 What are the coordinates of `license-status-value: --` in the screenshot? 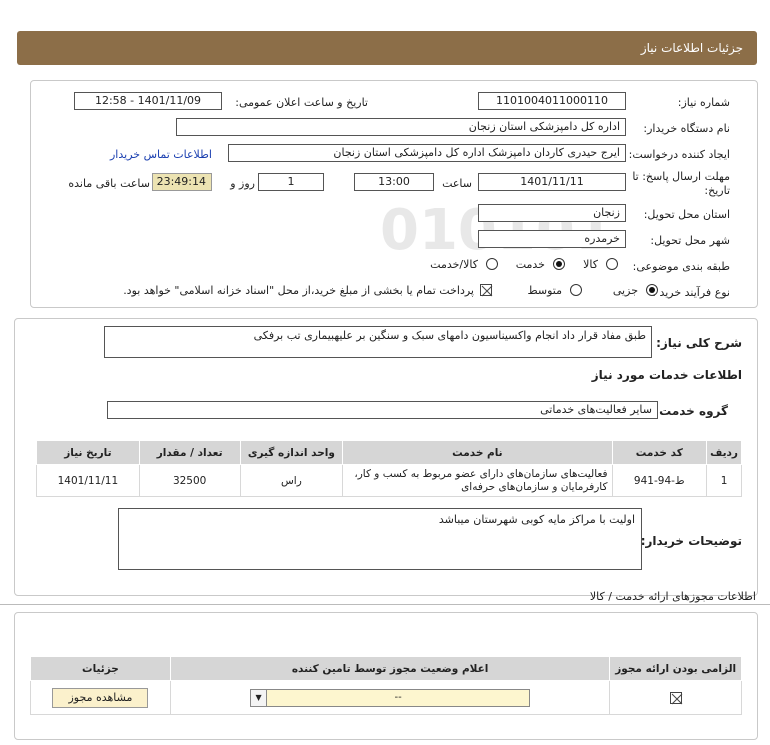 It's located at (398, 697).